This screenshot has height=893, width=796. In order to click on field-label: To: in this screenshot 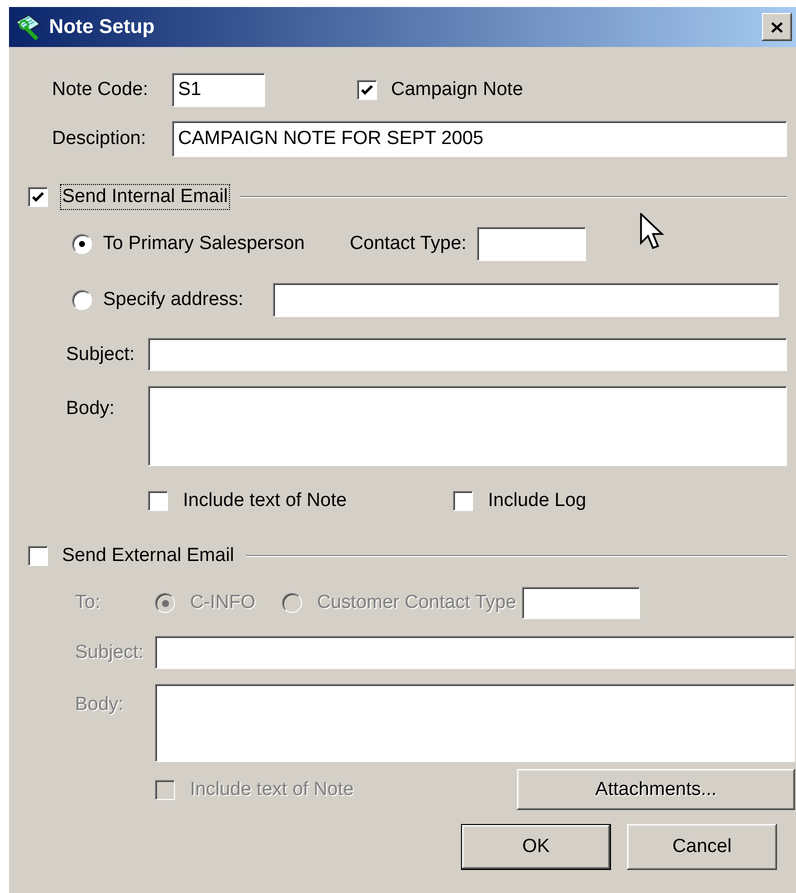, I will do `click(88, 603)`.